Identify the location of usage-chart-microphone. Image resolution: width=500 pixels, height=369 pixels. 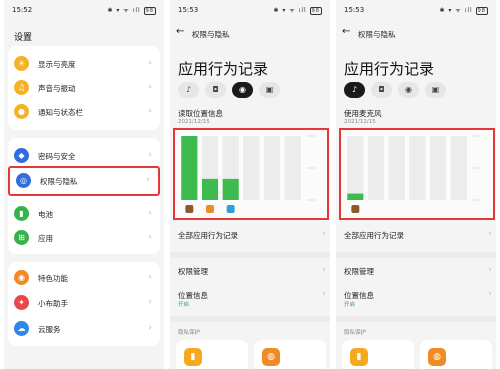
(417, 174).